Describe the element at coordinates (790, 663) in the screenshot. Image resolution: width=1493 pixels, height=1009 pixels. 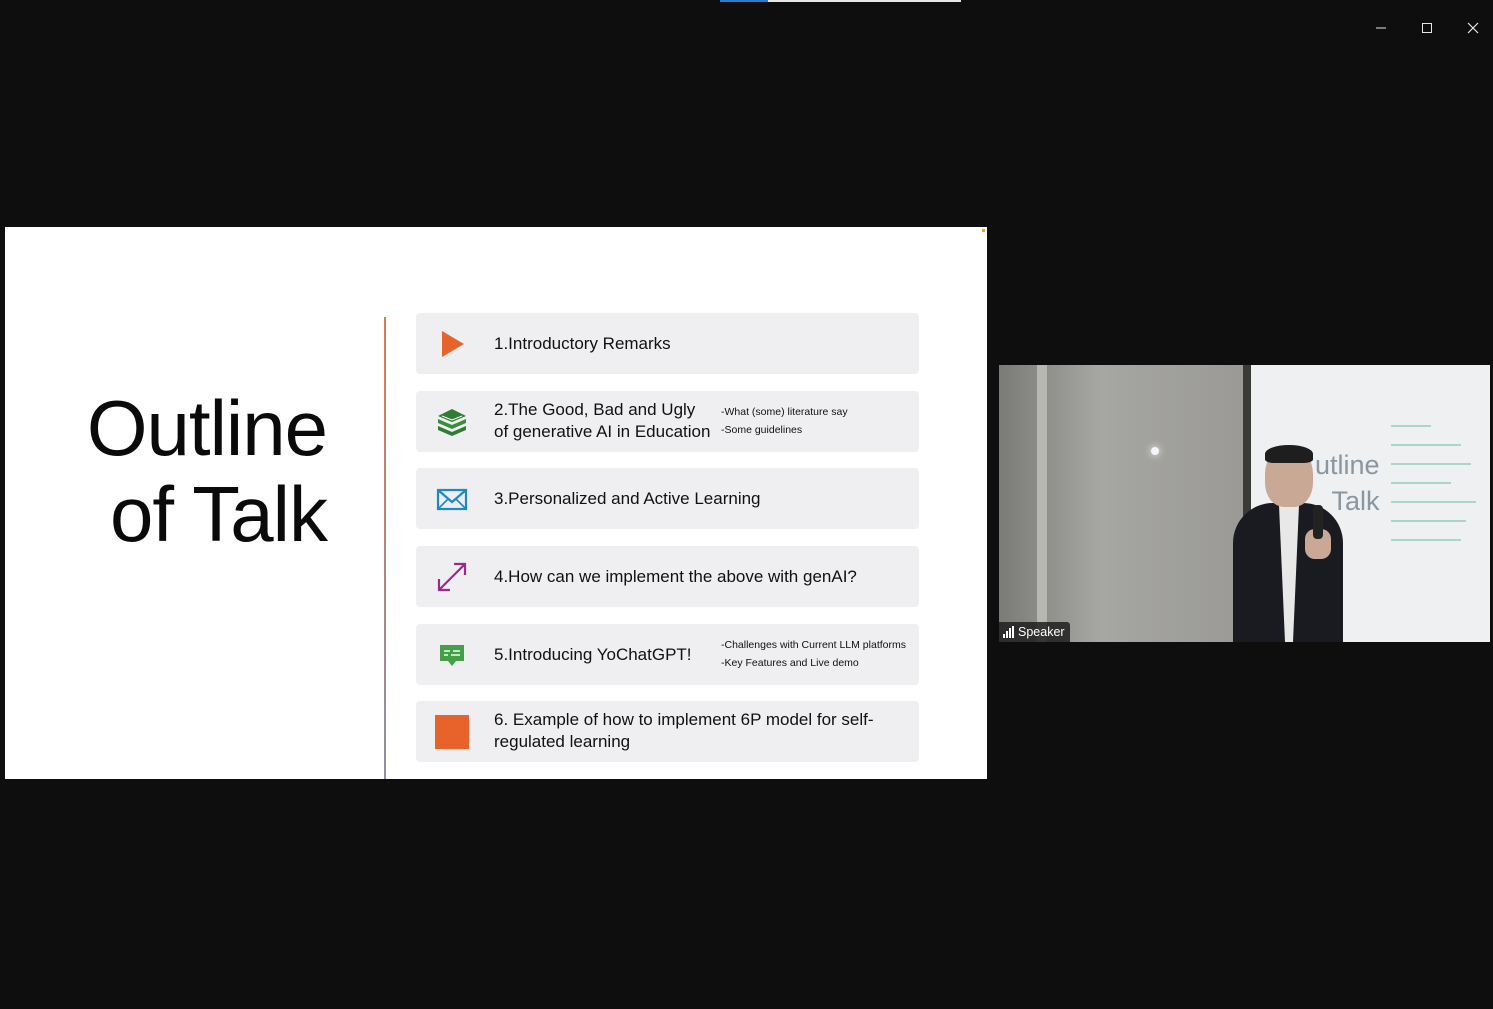
I see `outline-note: -Key Features and Live demo` at that location.